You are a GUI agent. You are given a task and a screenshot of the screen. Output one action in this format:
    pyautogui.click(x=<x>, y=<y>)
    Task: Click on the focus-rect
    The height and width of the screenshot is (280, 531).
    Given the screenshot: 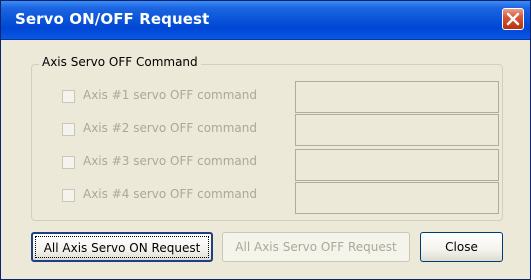 What is the action you would take?
    pyautogui.click(x=122, y=247)
    